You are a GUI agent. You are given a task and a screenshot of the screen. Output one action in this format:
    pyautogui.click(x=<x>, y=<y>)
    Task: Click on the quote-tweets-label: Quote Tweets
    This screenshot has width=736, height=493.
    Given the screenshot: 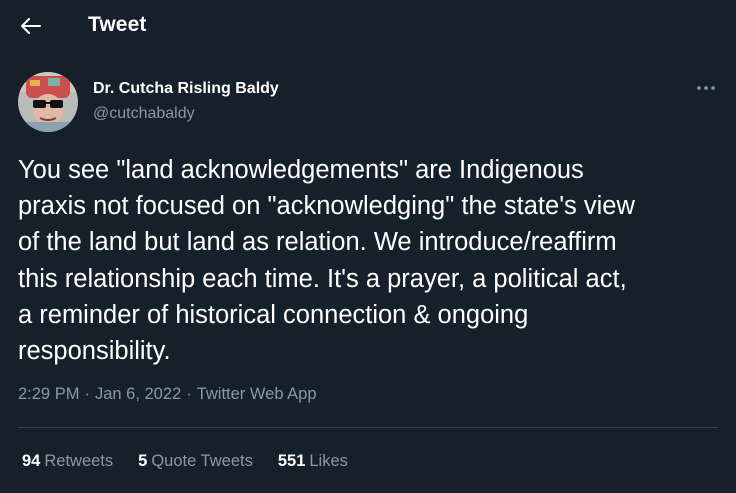 What is the action you would take?
    pyautogui.click(x=202, y=461)
    